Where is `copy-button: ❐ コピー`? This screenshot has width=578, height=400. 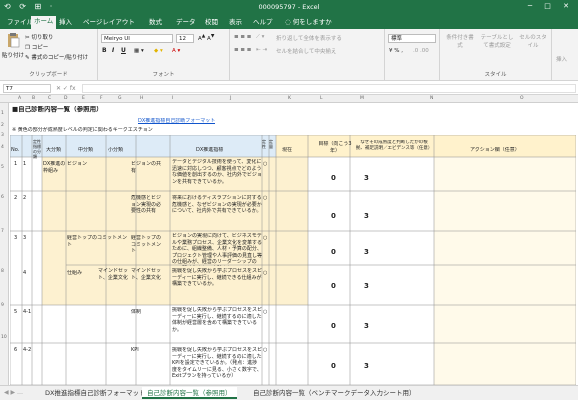 copy-button: ❐ コピー is located at coordinates (36, 47).